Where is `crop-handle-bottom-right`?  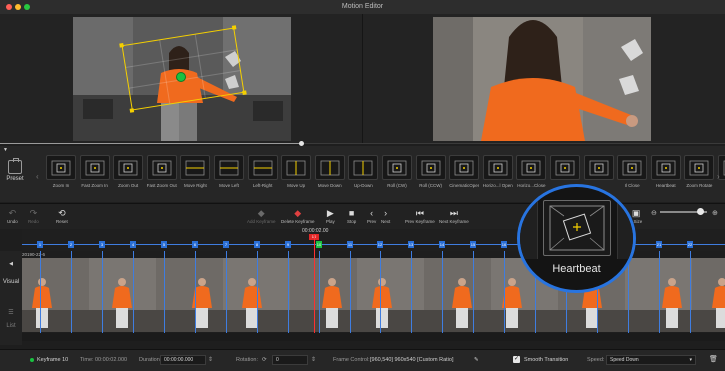 crop-handle-bottom-right is located at coordinates (244, 92).